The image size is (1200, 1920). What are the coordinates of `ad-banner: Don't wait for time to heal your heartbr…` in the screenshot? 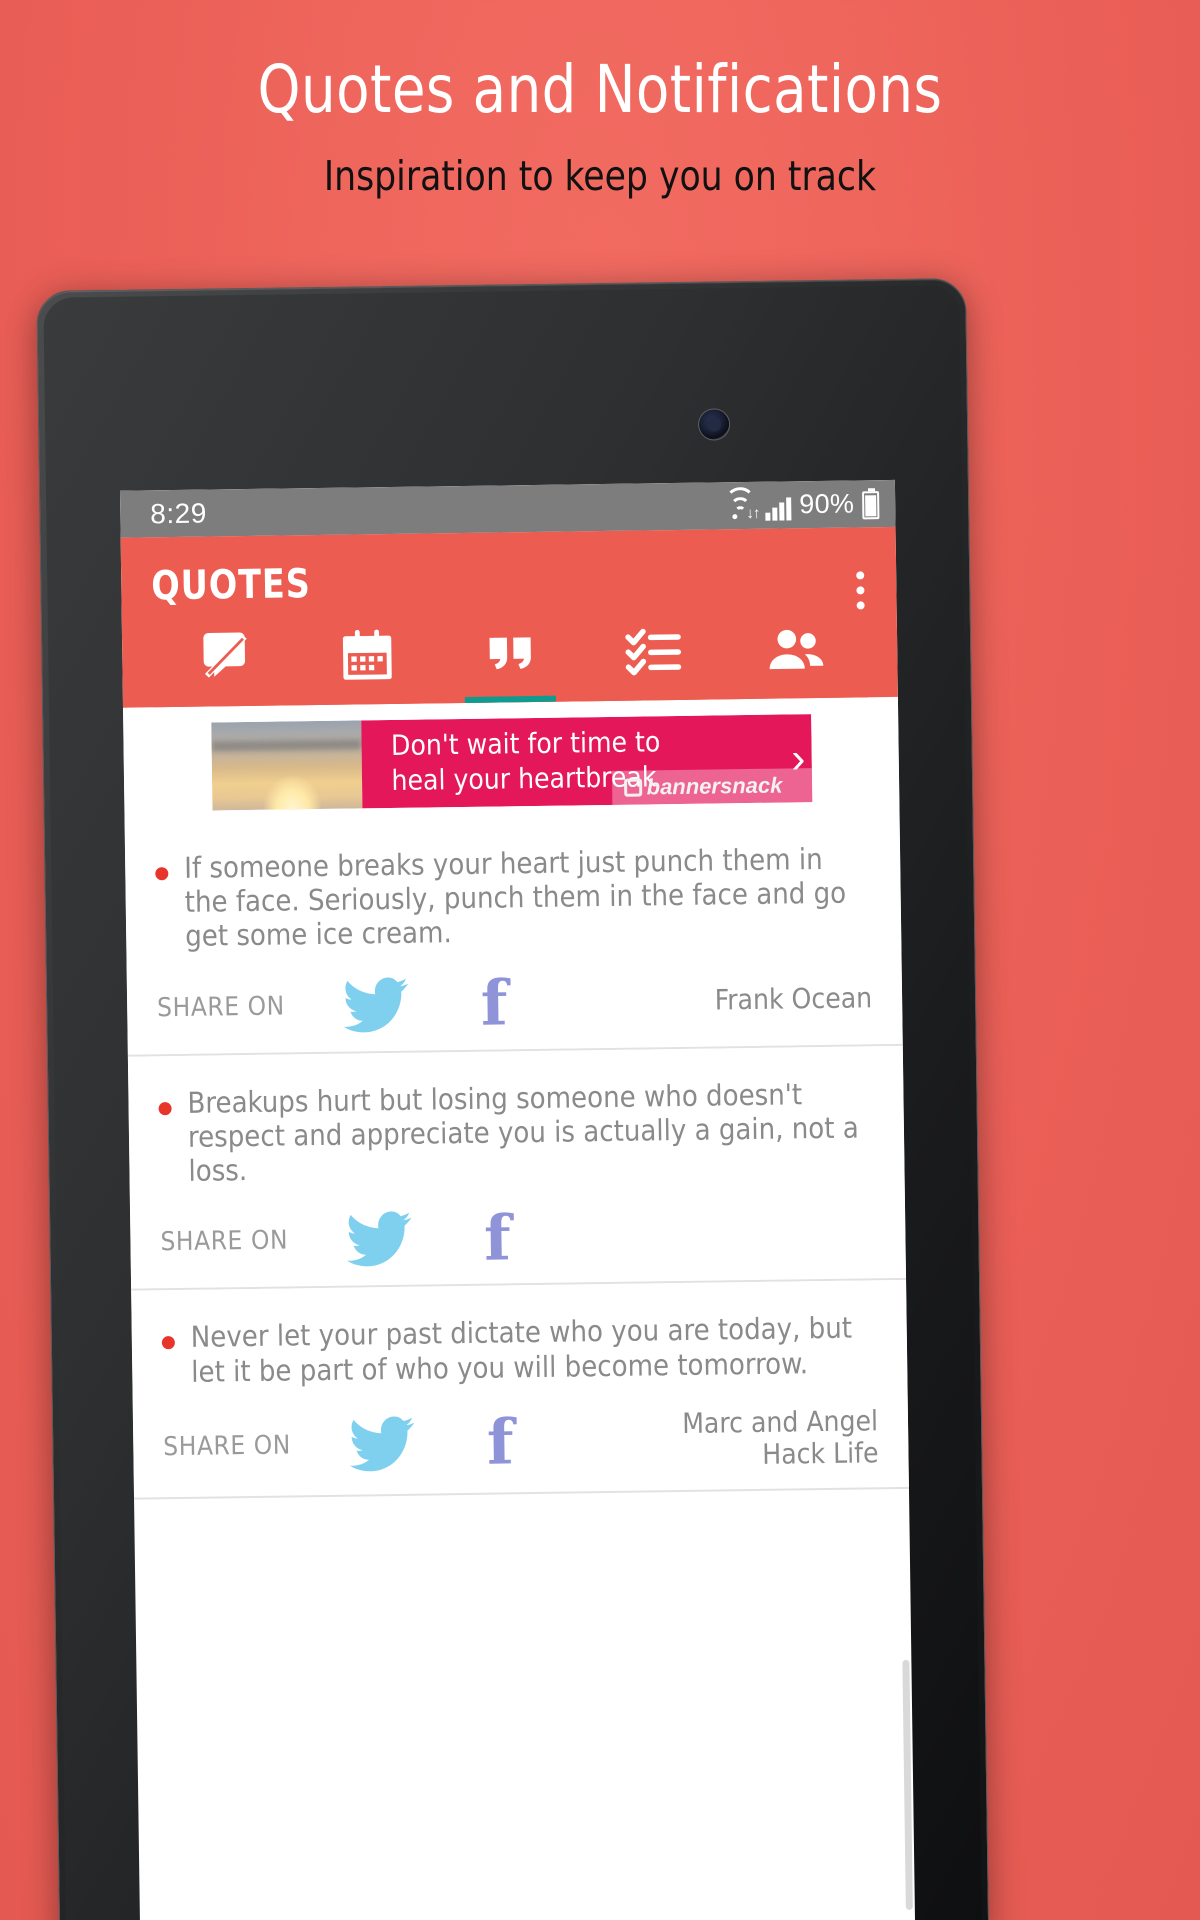 It's located at (511, 762).